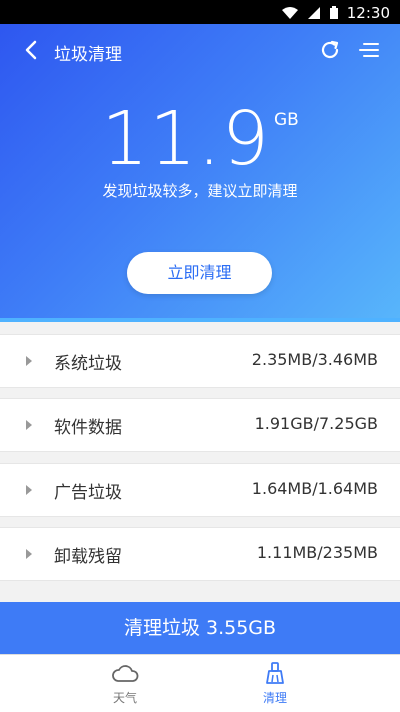 The image size is (400, 712). What do you see at coordinates (200, 361) in the screenshot?
I see `category-row-system: 系统垃圾 2.35MB/3.46MB` at bounding box center [200, 361].